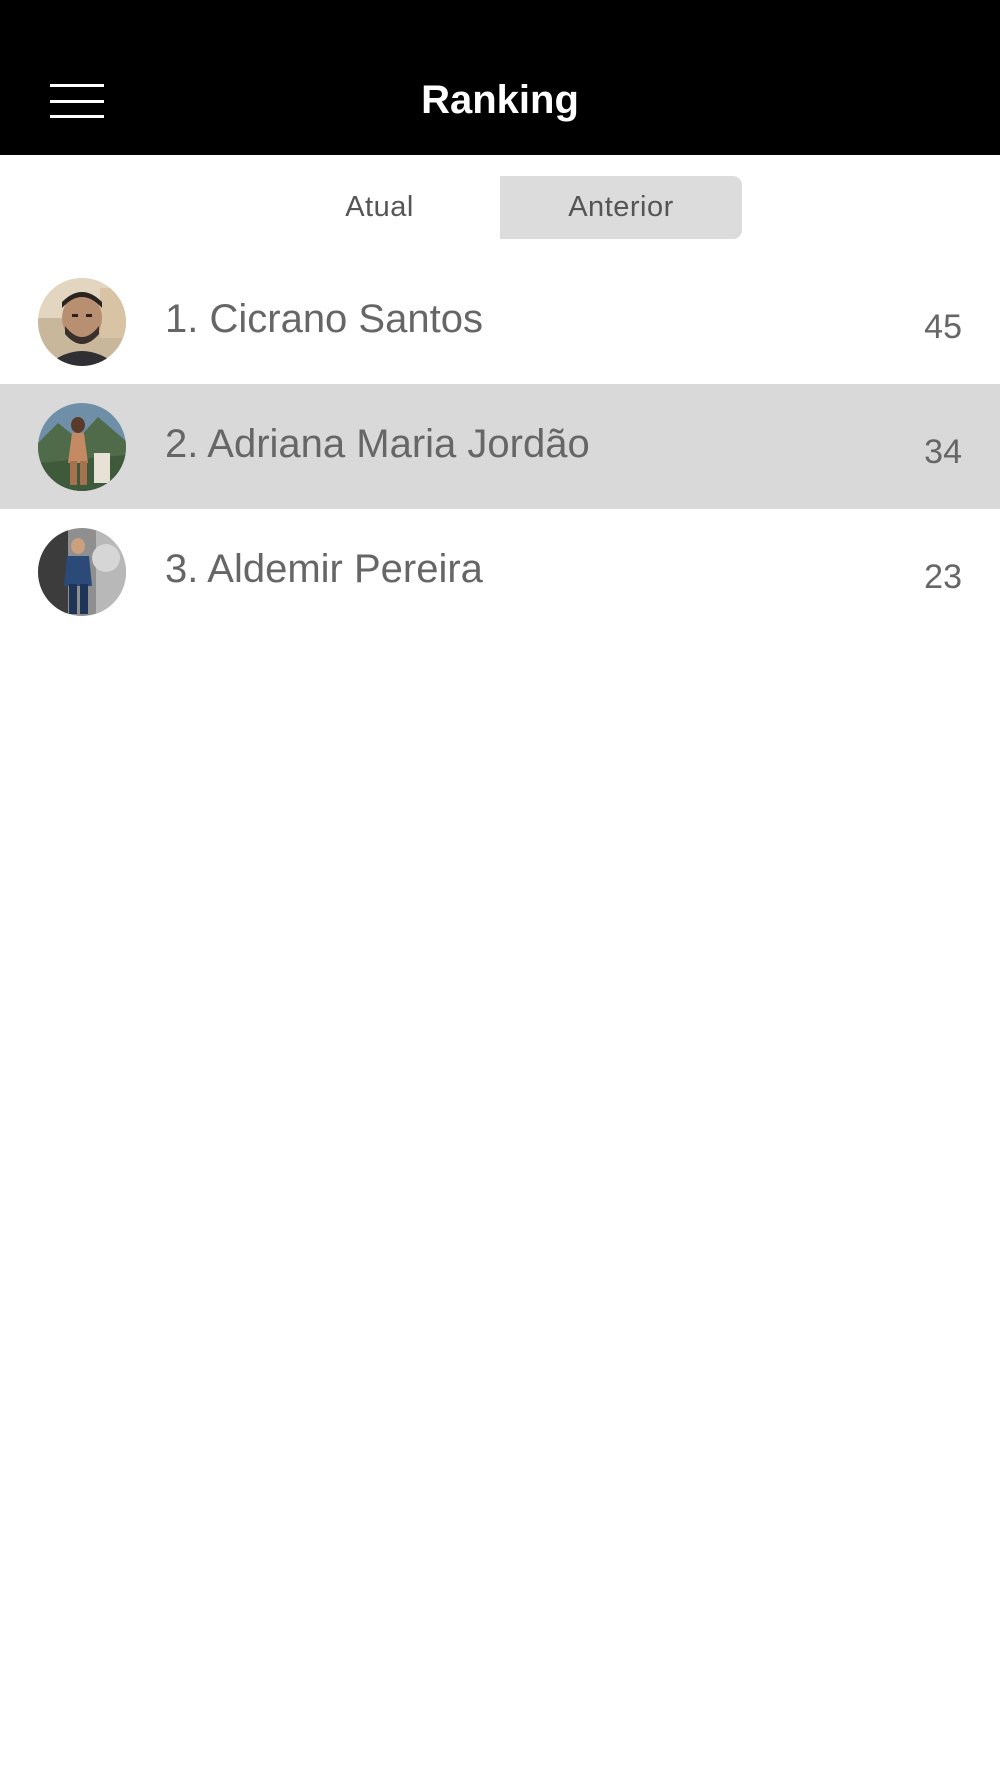  I want to click on page-title: Ranking, so click(500, 100).